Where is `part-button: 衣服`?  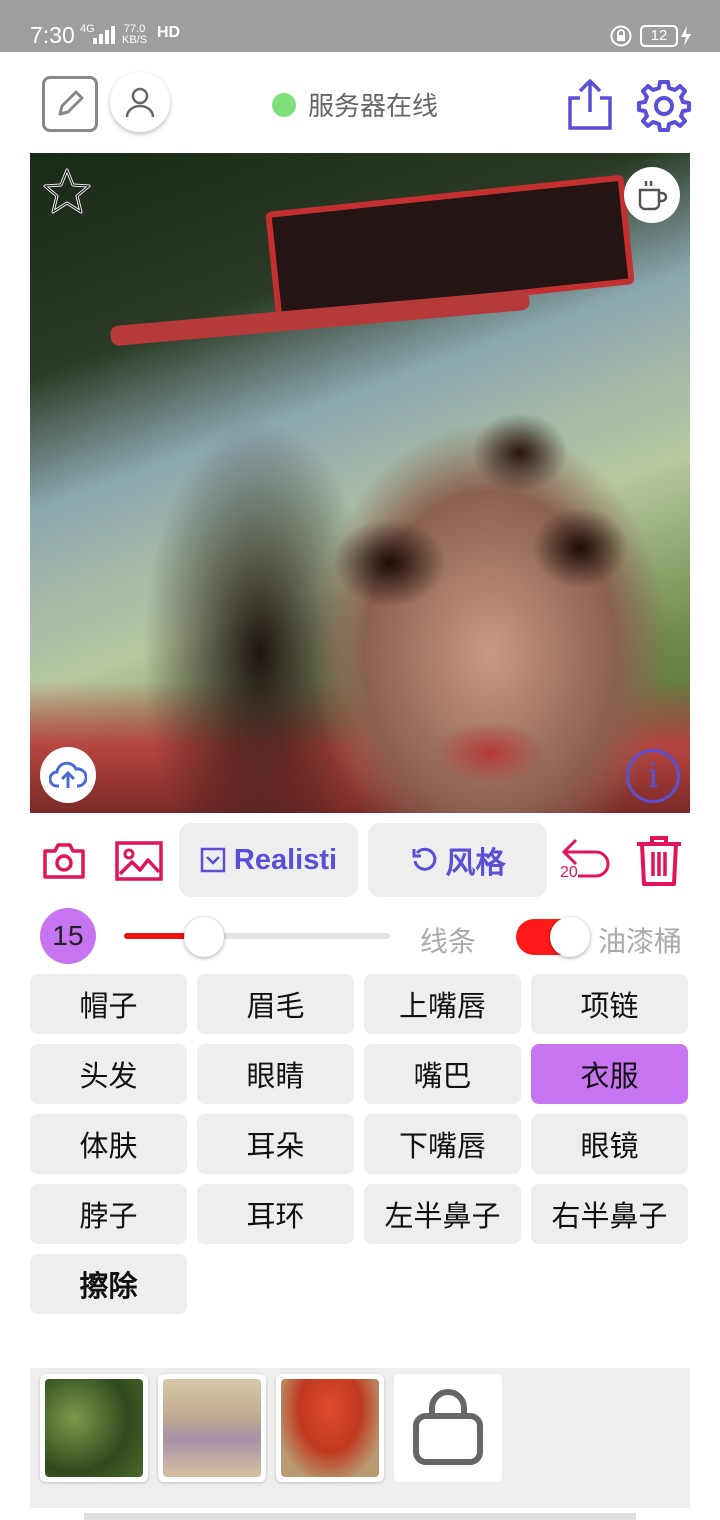 part-button: 衣服 is located at coordinates (609, 1074).